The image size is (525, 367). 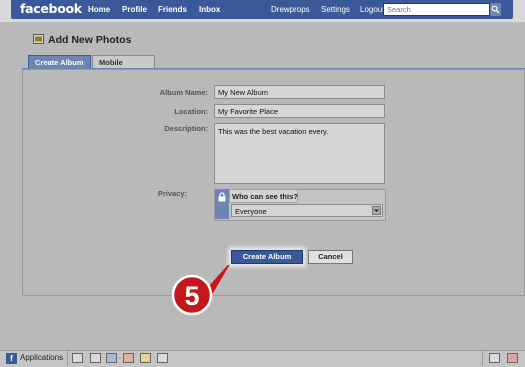 I want to click on chevron-down-icon, so click(x=376, y=210).